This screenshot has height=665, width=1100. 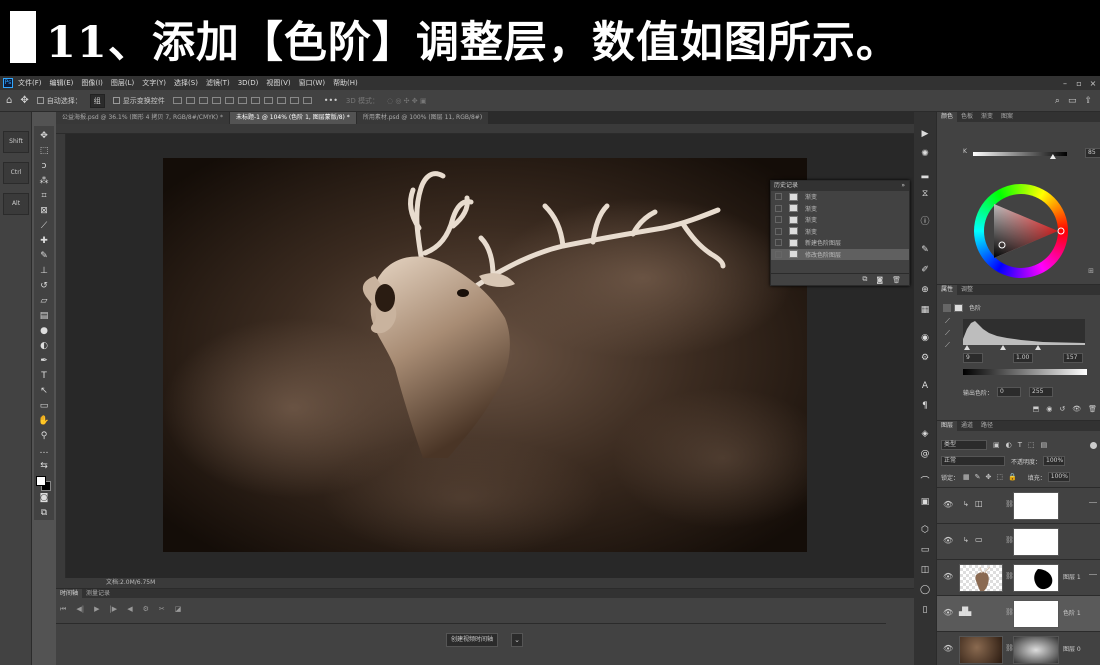 I want to click on libraries-icon: ◈, so click(x=925, y=434).